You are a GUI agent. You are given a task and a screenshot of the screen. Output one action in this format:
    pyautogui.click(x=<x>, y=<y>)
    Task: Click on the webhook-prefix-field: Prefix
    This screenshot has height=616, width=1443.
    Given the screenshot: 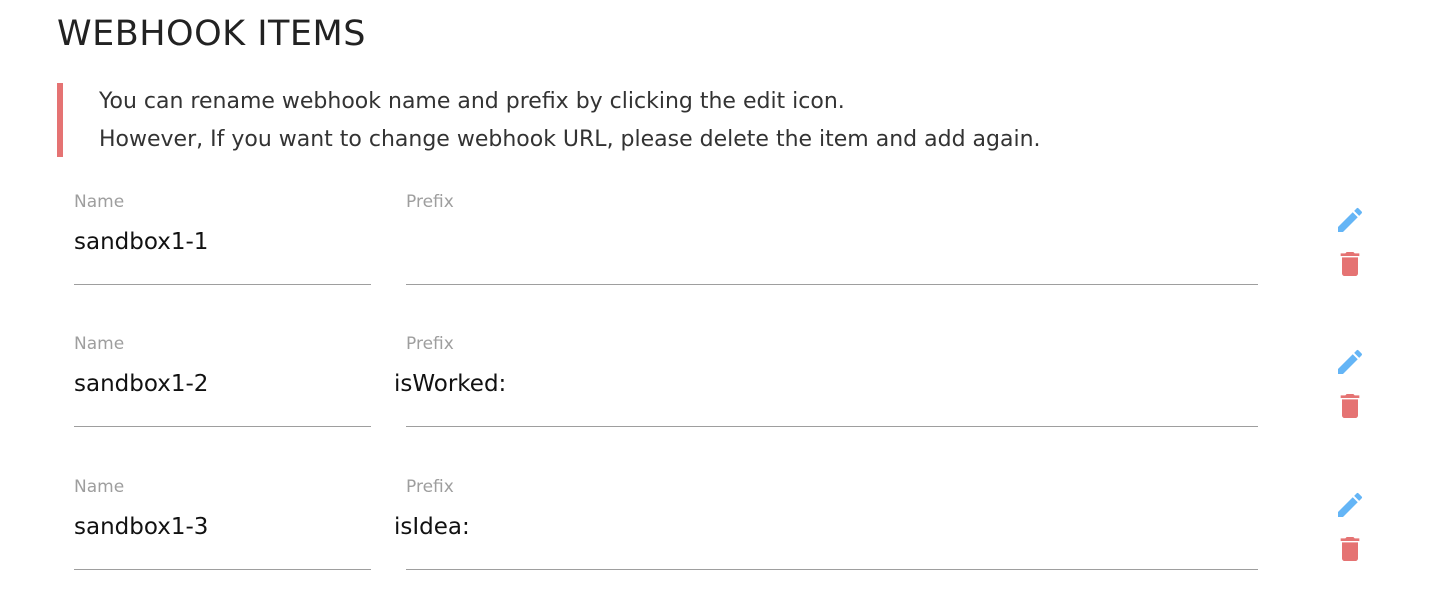 What is the action you would take?
    pyautogui.click(x=832, y=234)
    